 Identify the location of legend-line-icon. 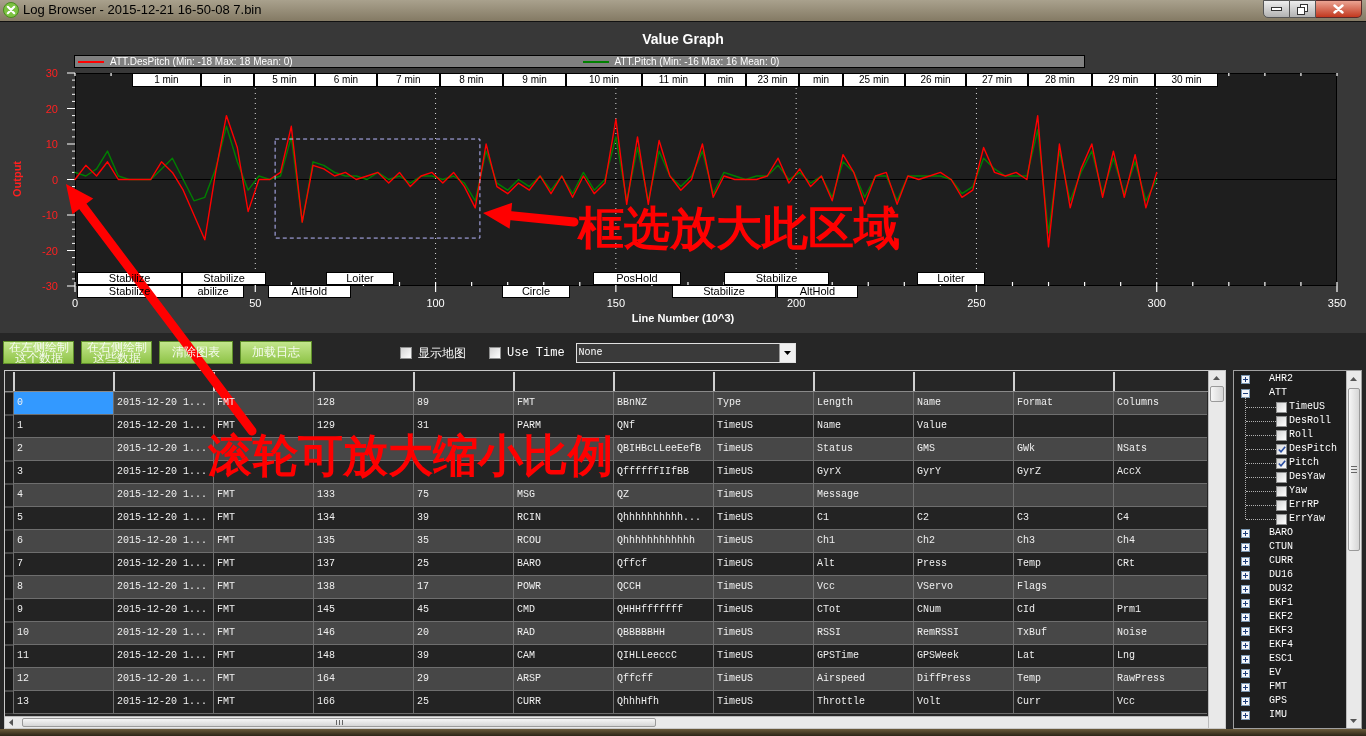
(595, 61).